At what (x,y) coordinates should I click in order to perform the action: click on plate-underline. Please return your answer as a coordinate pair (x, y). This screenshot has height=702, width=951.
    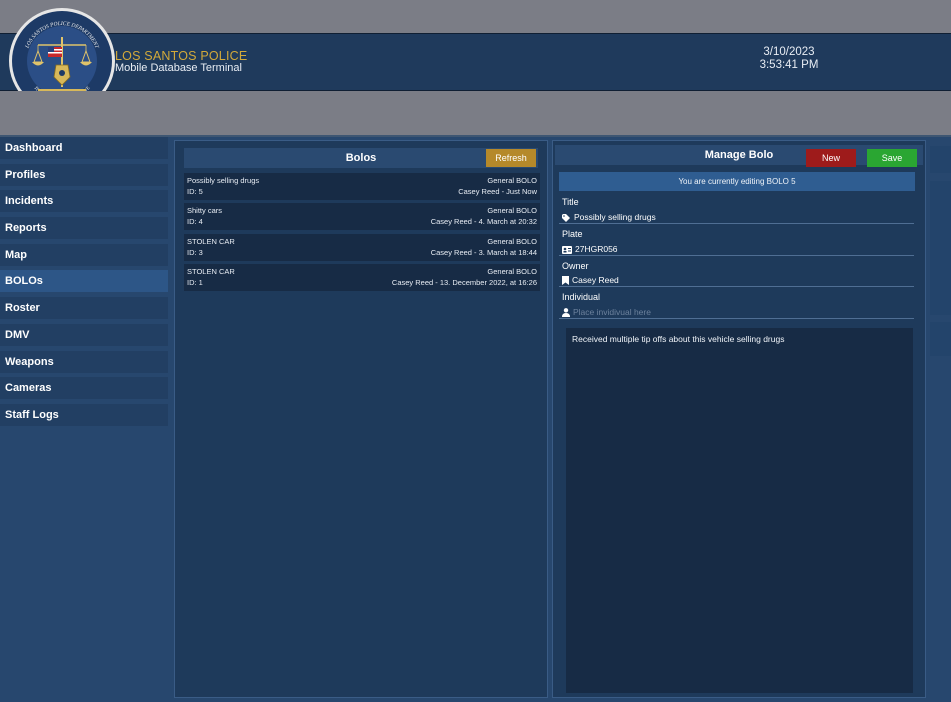
    Looking at the image, I should click on (736, 255).